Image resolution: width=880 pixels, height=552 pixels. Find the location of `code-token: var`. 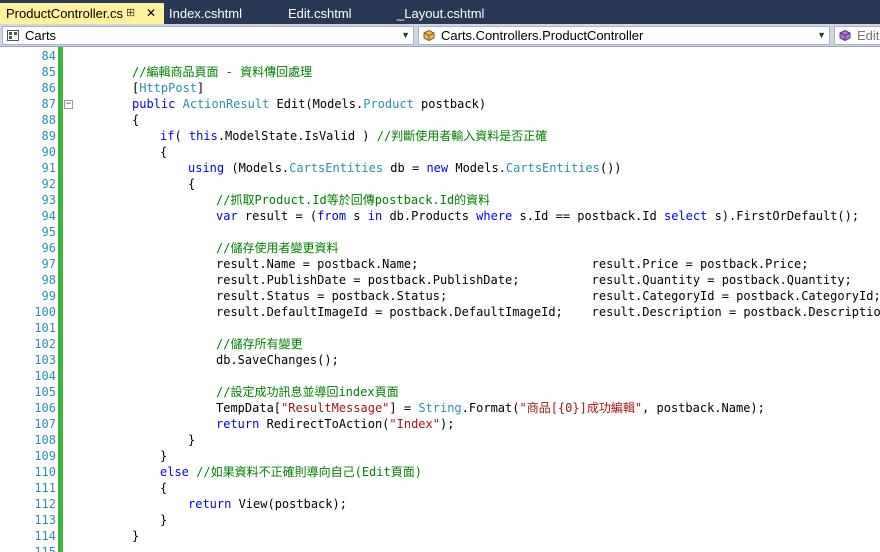

code-token: var is located at coordinates (227, 216).